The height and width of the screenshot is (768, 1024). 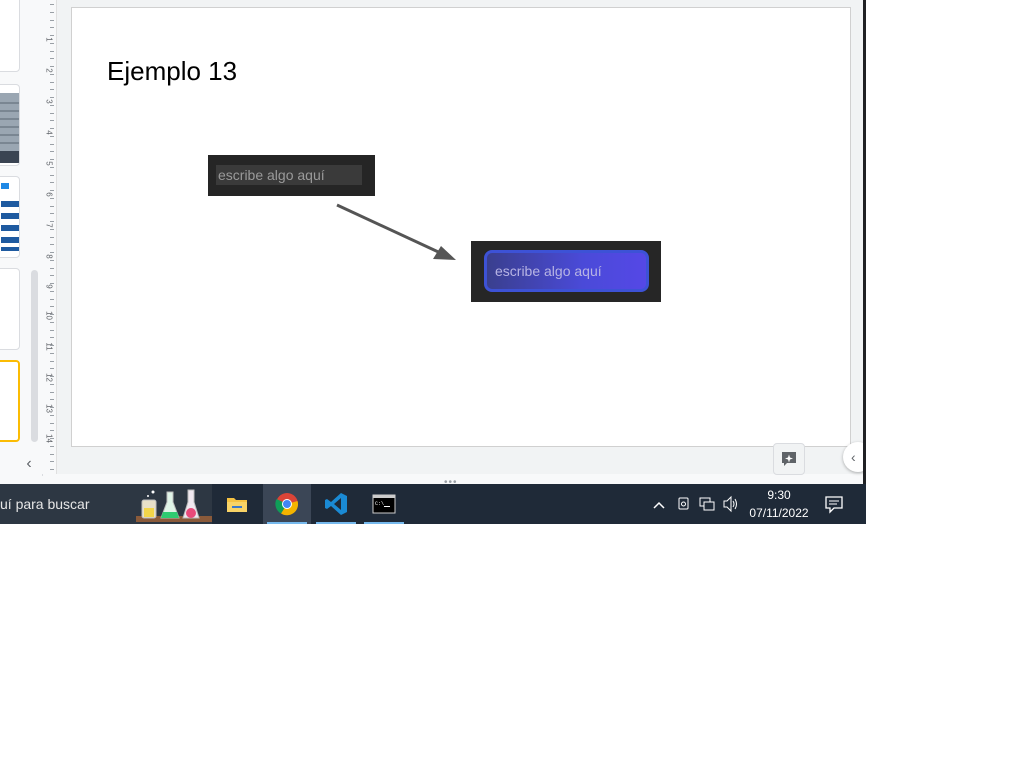 What do you see at coordinates (379, 504) in the screenshot?
I see `svg-text: C:\` at bounding box center [379, 504].